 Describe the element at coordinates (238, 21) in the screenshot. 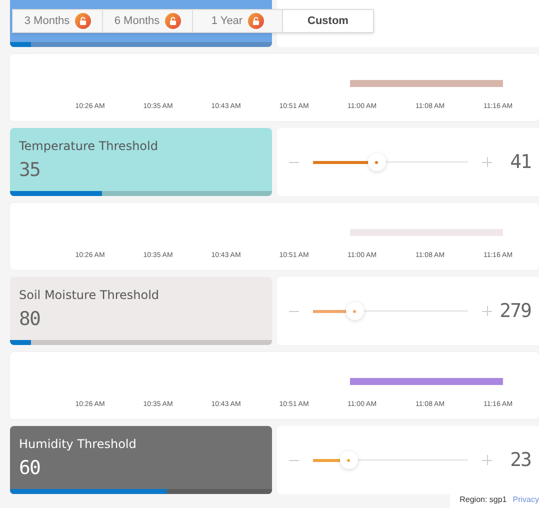

I see `range-tab: 1 Year` at that location.